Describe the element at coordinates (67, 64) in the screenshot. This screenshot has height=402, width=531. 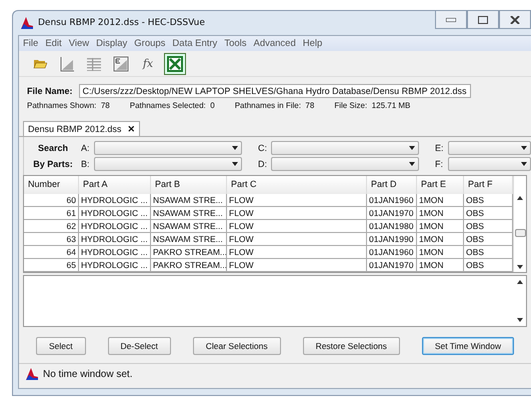
I see `chart-icon` at that location.